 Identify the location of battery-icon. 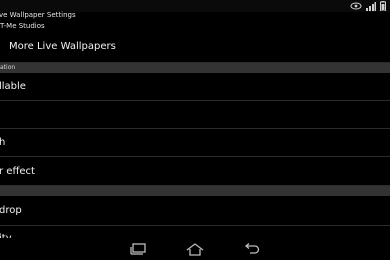
(383, 6).